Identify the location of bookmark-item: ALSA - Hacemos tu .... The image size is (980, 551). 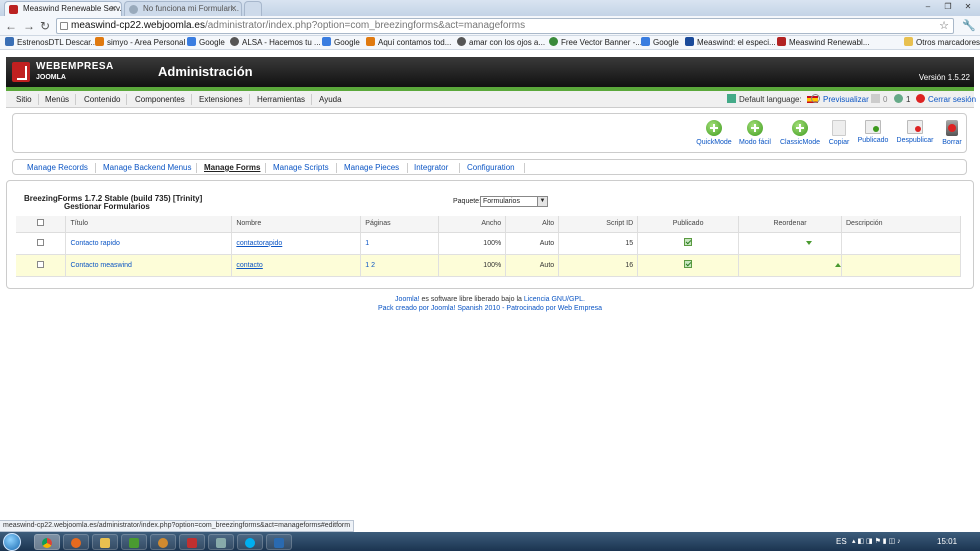
(275, 42).